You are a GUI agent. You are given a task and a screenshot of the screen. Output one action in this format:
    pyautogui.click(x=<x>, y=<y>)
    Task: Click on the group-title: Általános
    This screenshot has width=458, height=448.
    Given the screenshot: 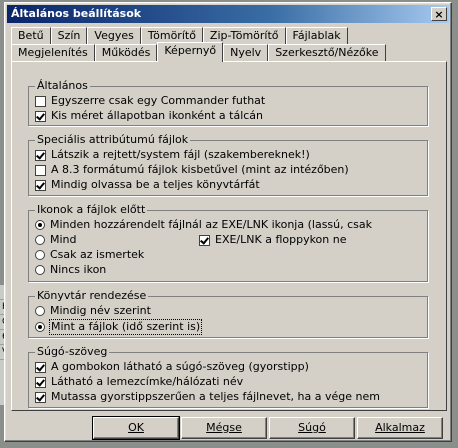 What is the action you would take?
    pyautogui.click(x=62, y=85)
    